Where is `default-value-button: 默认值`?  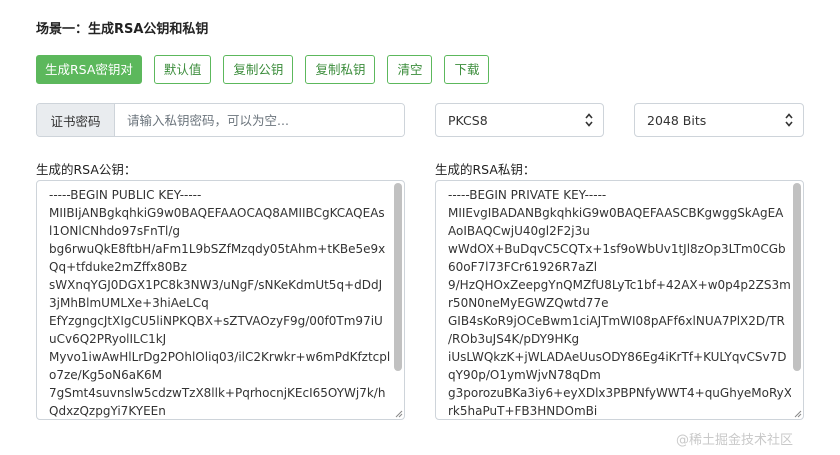 default-value-button: 默认值 is located at coordinates (182, 69).